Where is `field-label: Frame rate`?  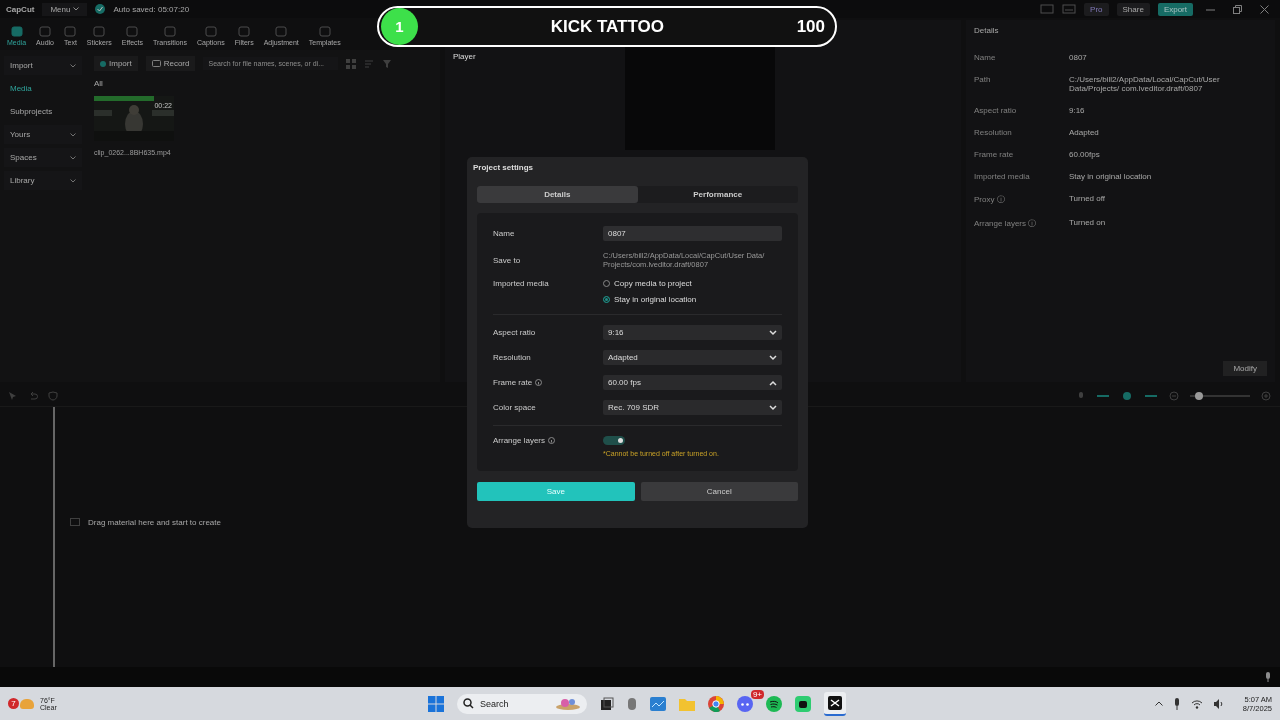 field-label: Frame rate is located at coordinates (513, 382).